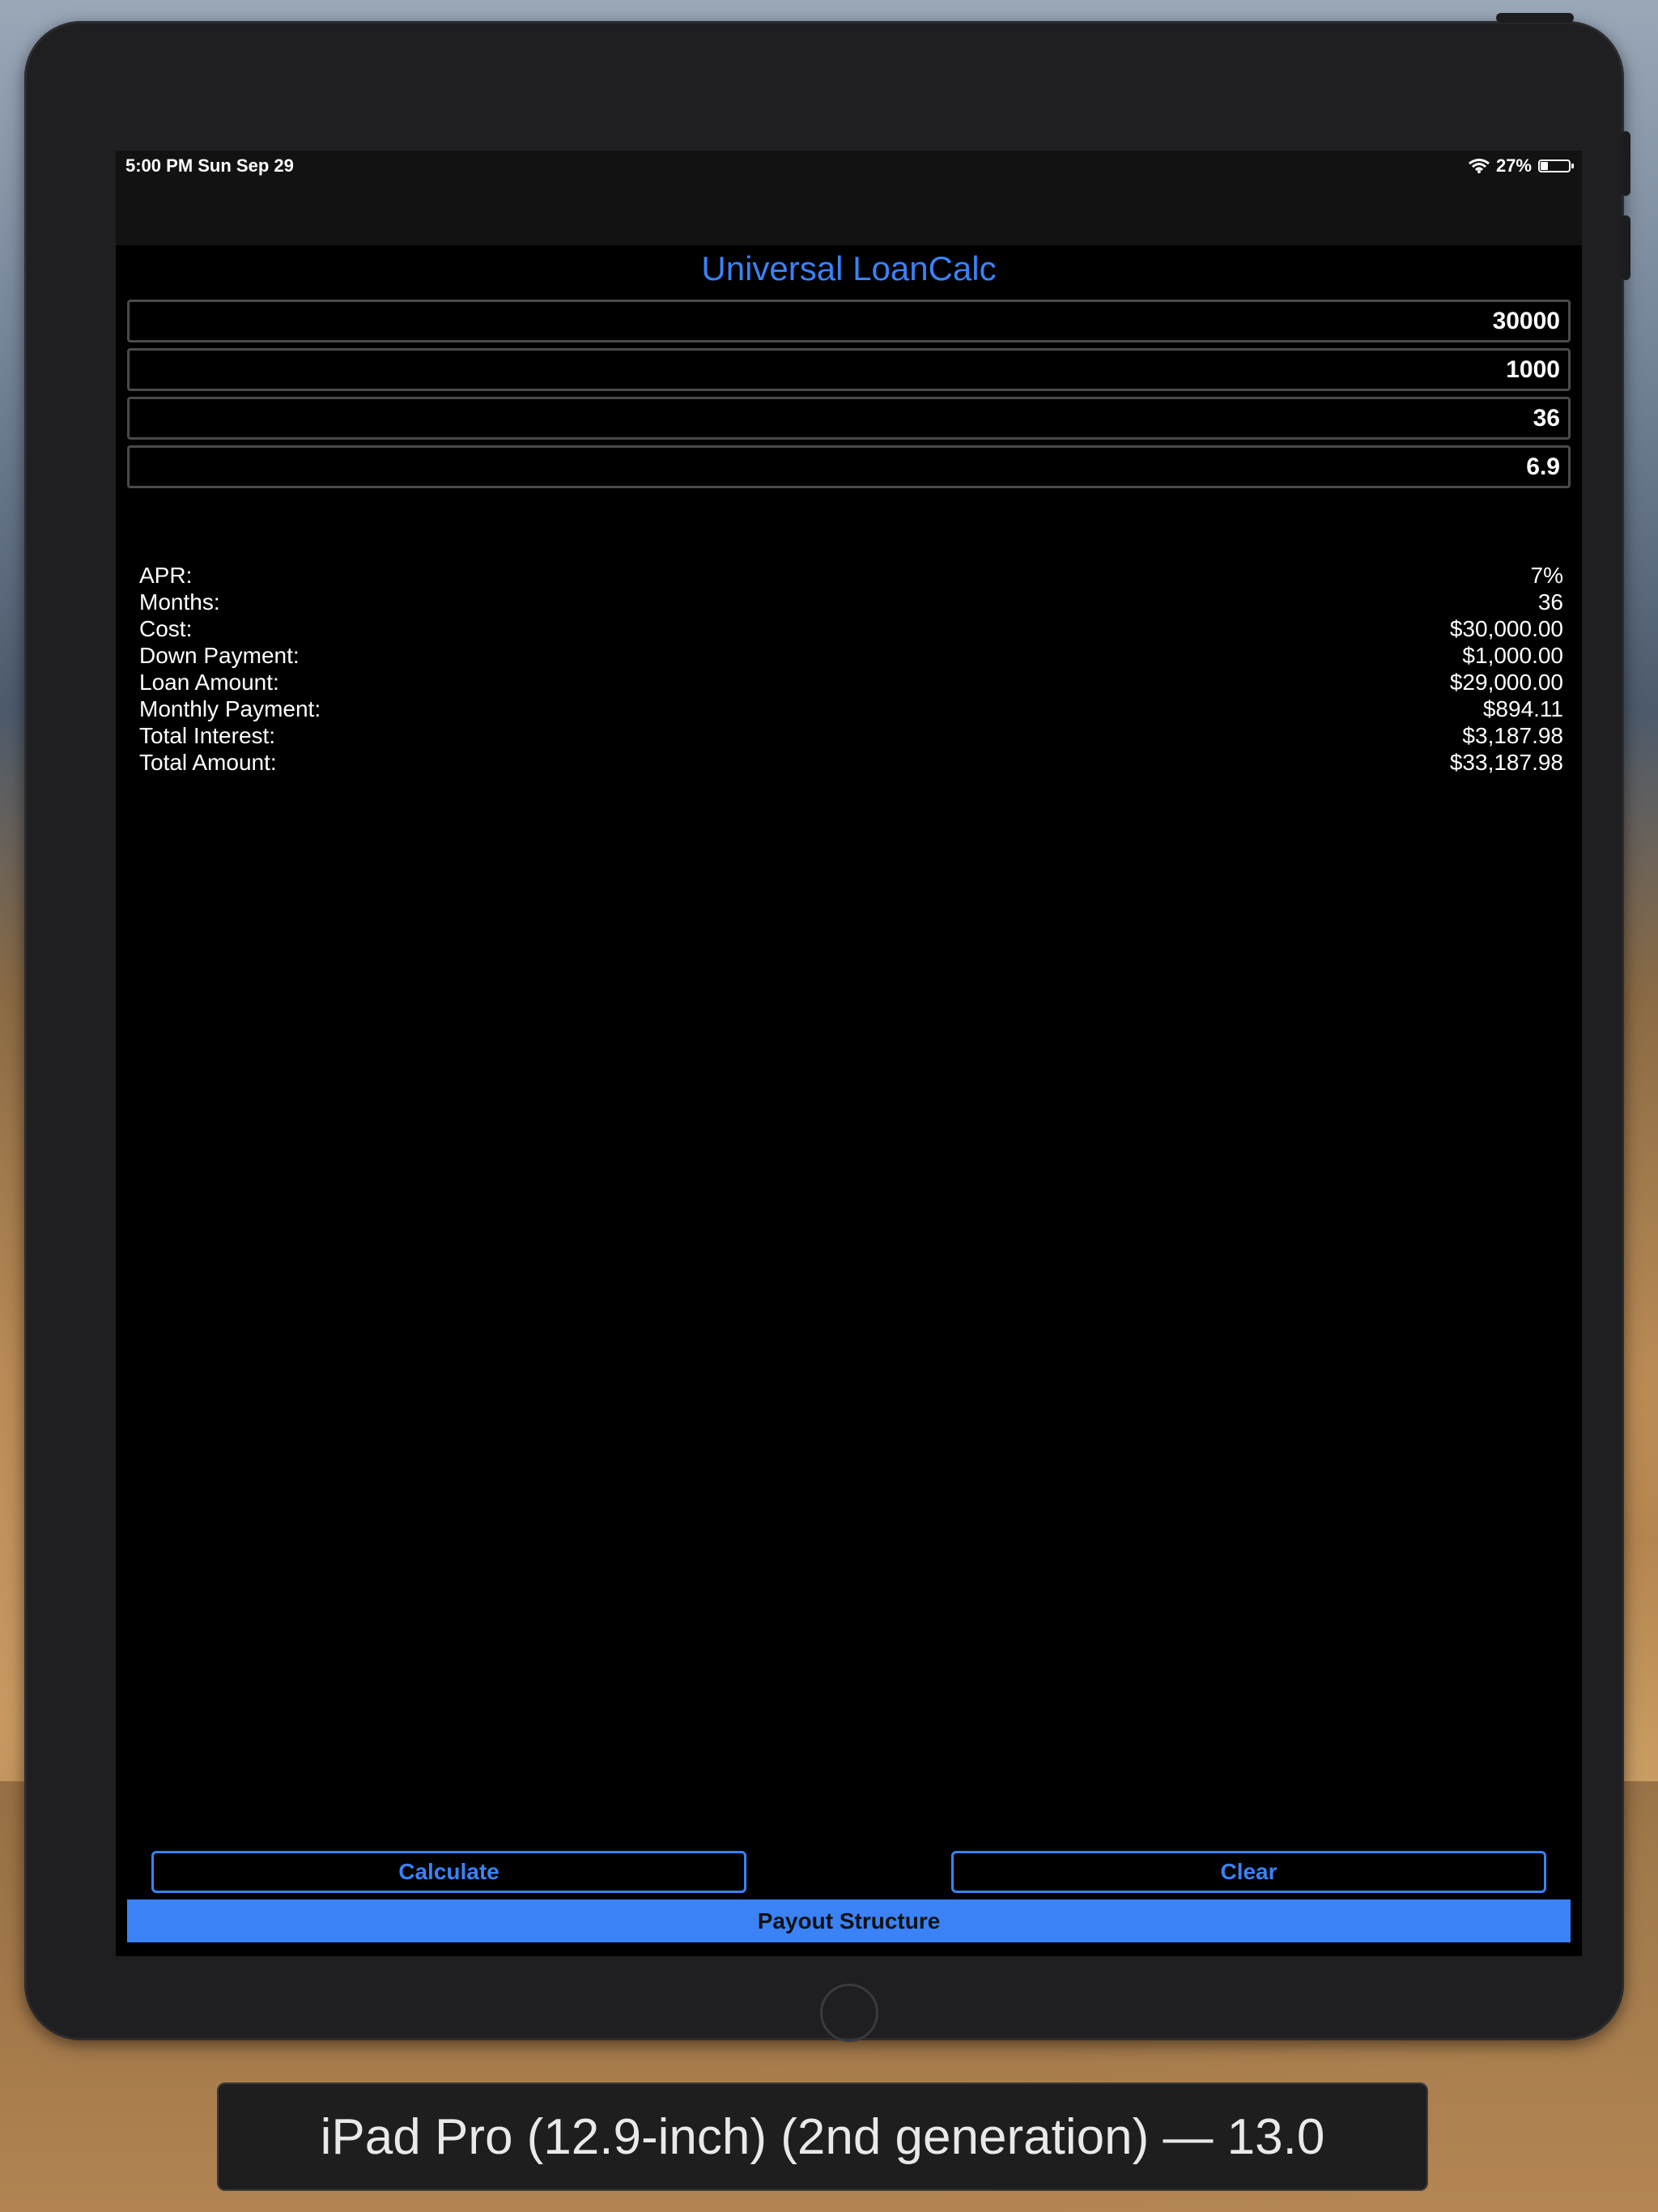 This screenshot has width=1658, height=2212. What do you see at coordinates (207, 736) in the screenshot?
I see `result-label: Total Interest:` at bounding box center [207, 736].